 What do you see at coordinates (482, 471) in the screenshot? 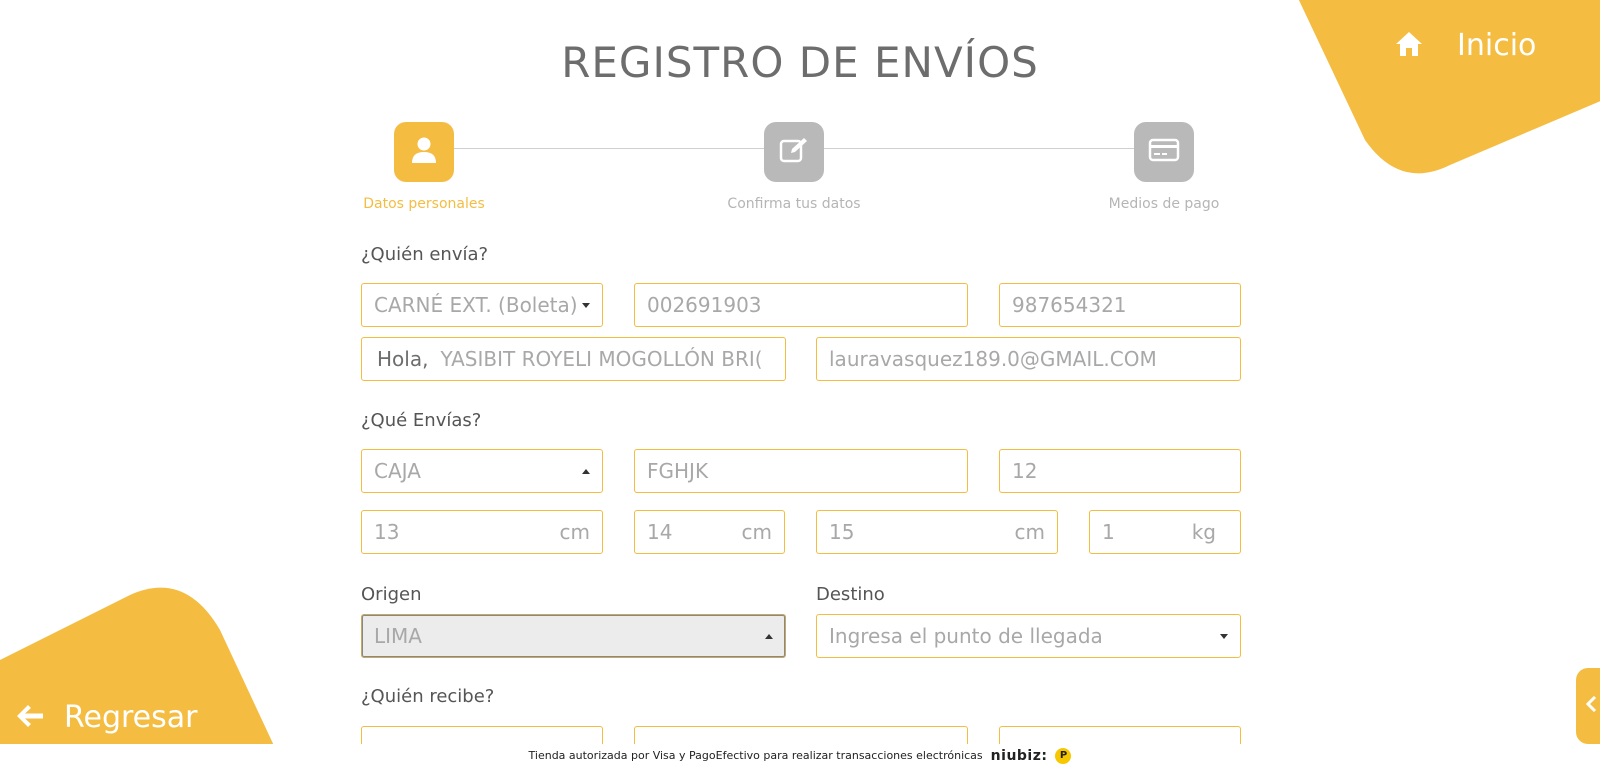
I see `package-type-select: CAJA` at bounding box center [482, 471].